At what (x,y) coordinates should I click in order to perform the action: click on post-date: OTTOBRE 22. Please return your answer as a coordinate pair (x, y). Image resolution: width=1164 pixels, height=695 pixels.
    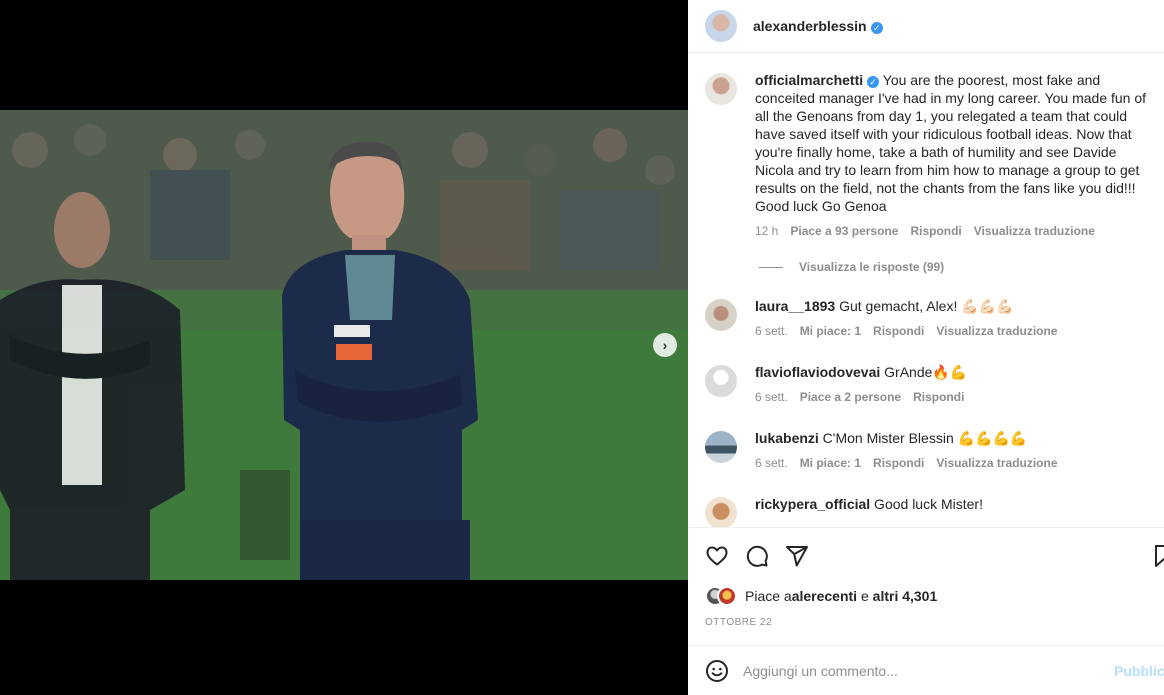
    Looking at the image, I should click on (738, 622).